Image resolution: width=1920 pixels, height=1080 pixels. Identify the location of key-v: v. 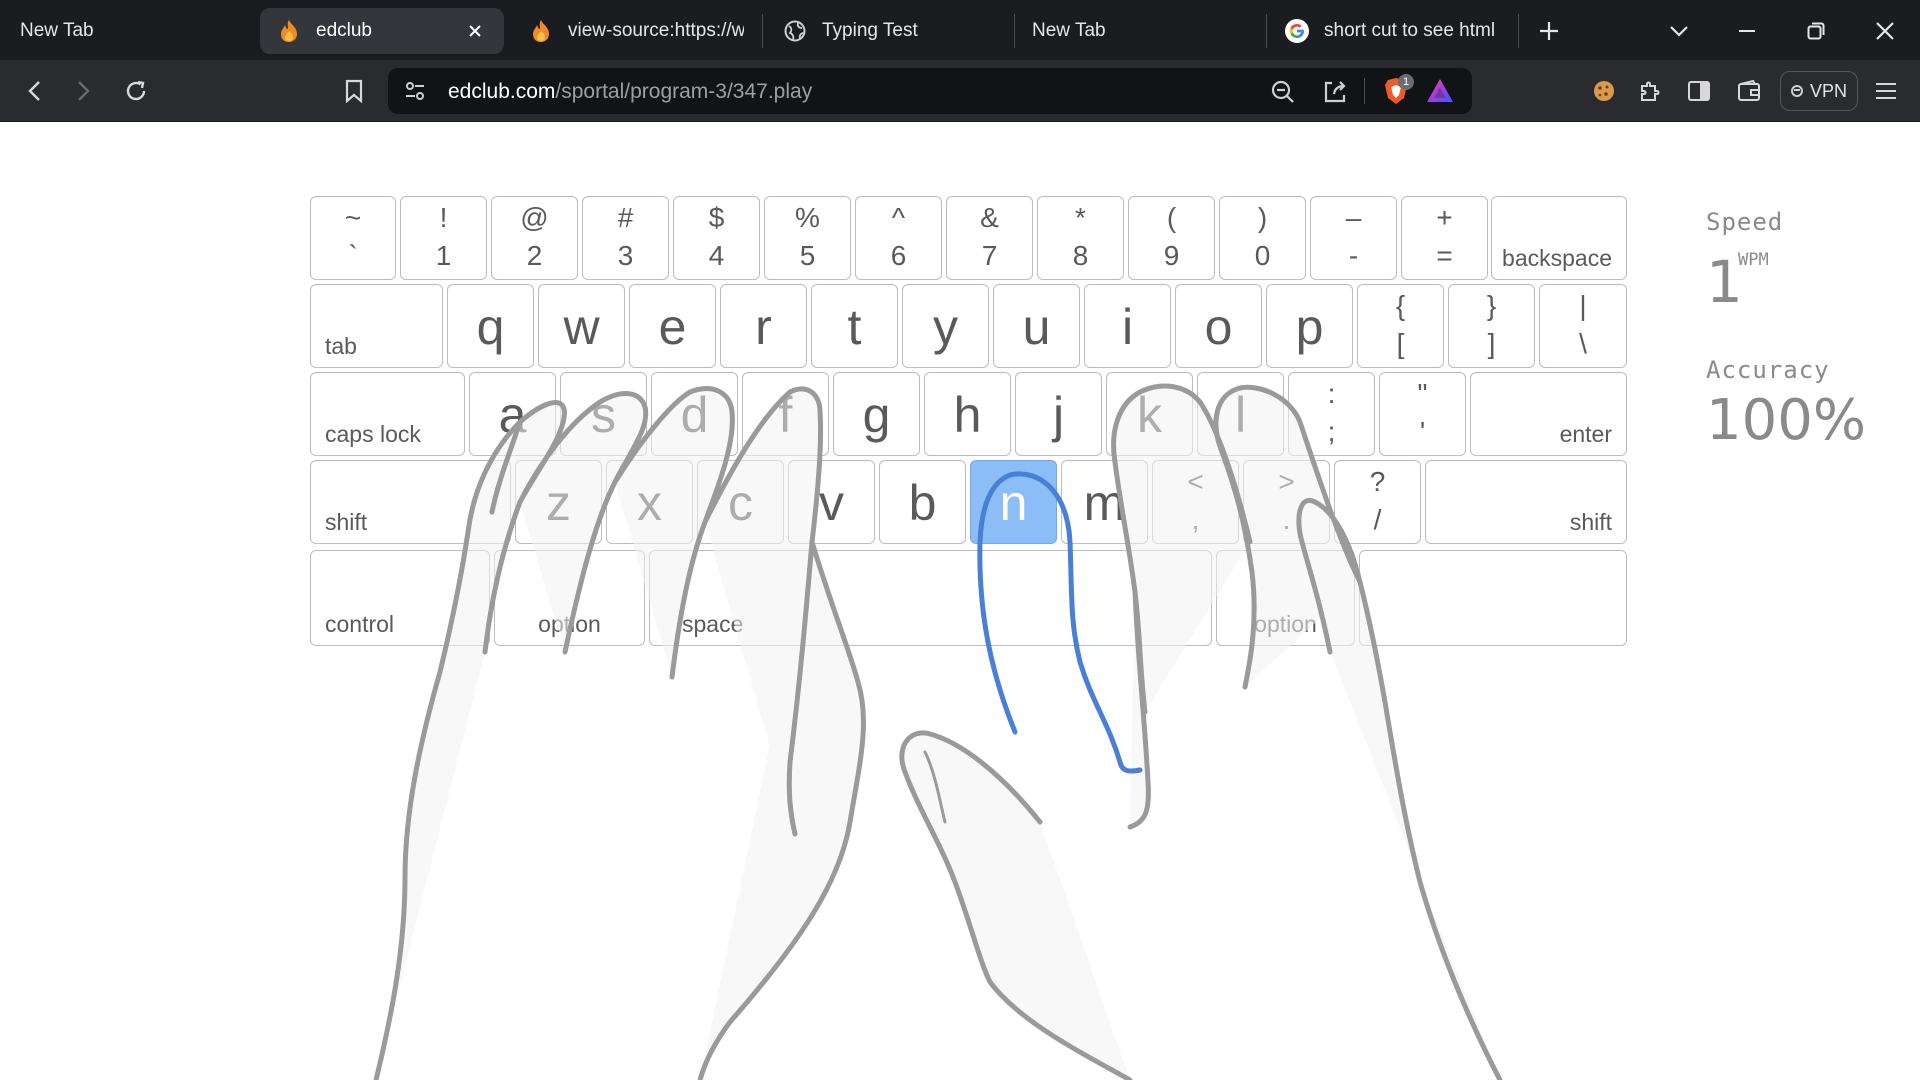
(831, 502).